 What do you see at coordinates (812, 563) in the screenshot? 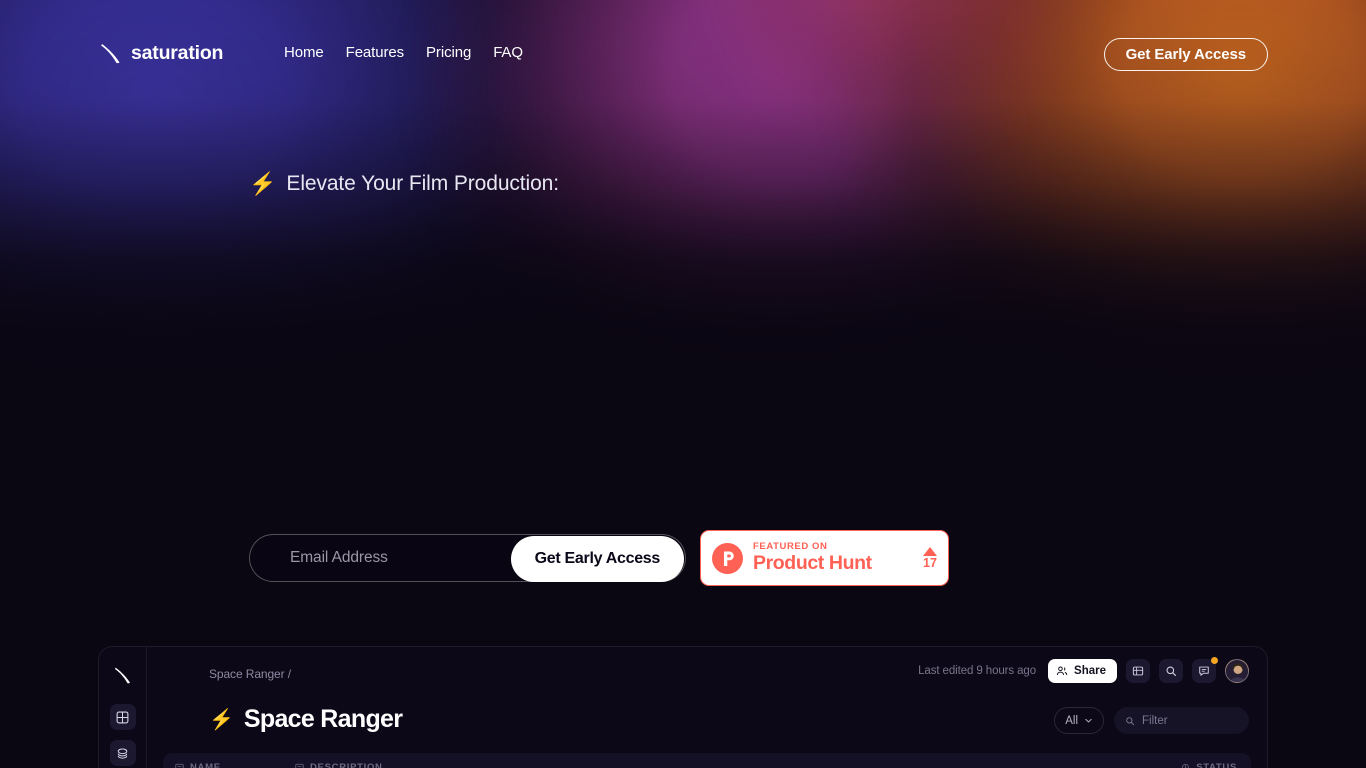
I see `product-hunt-name: Product Hunt` at bounding box center [812, 563].